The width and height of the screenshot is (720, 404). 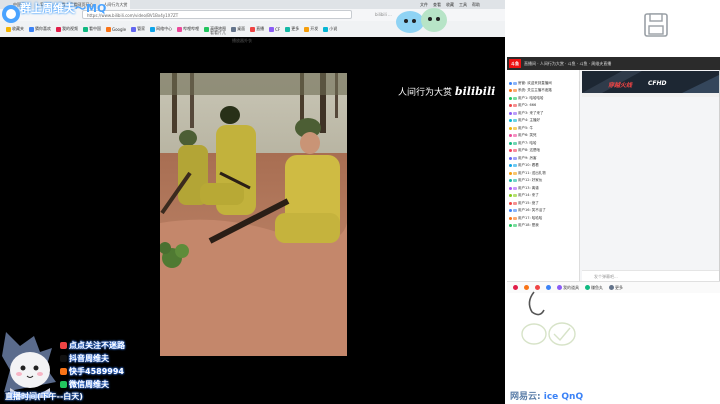 I want to click on streamer-info-line: 快手4589994, so click(x=120, y=371).